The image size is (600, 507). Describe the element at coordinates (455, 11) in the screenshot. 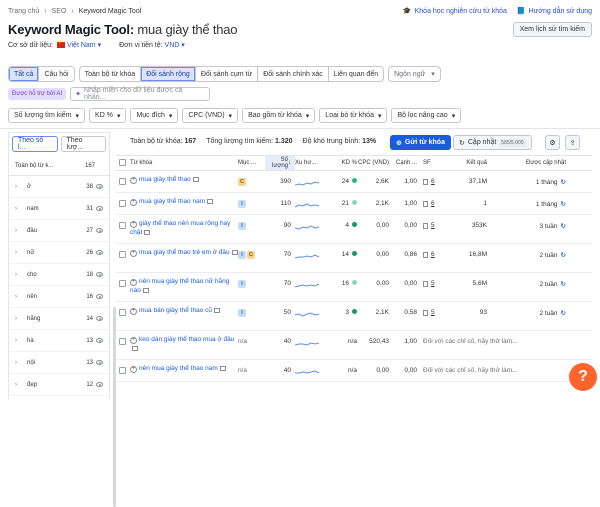

I see `course-link: 🎓 Khóa học nghiên cứu từ khóa` at that location.